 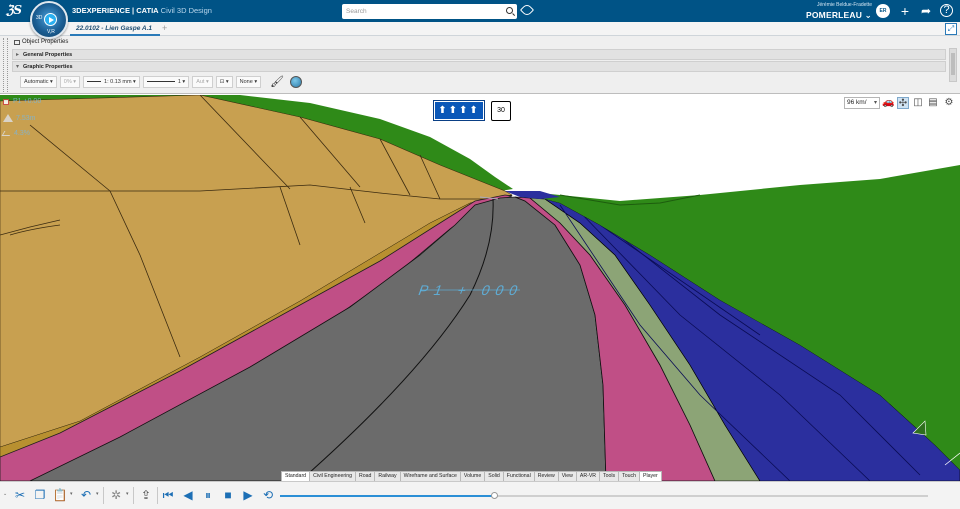 What do you see at coordinates (494, 495) in the screenshot?
I see `timeline-handle` at bounding box center [494, 495].